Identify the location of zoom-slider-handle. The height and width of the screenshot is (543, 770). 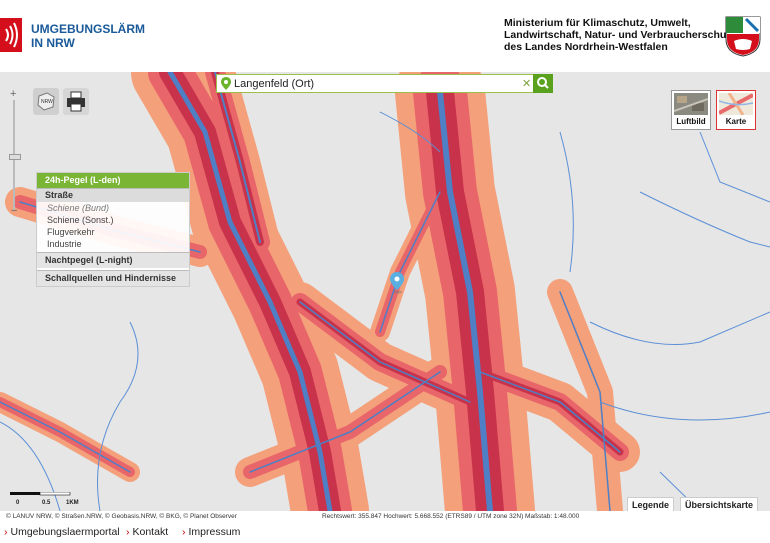
(15, 157).